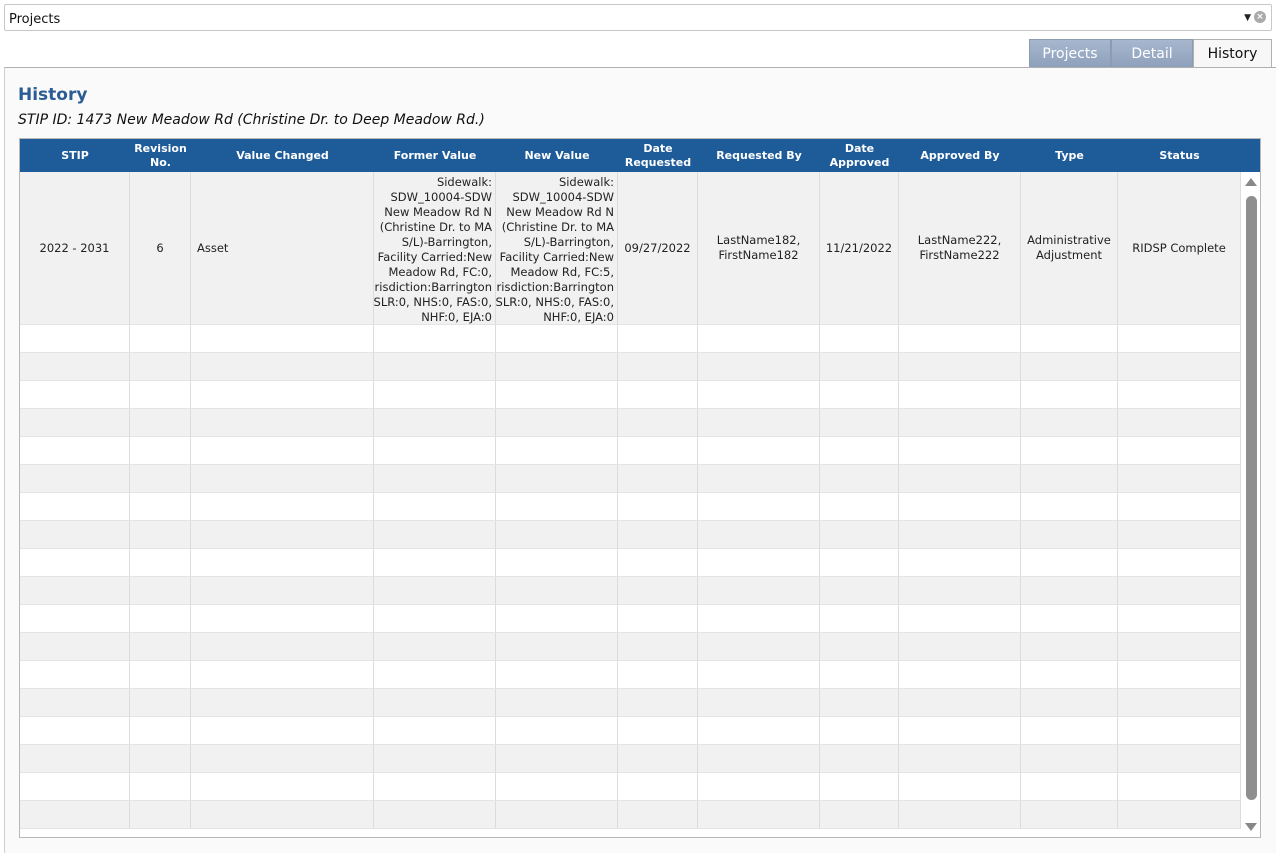  What do you see at coordinates (859, 155) in the screenshot?
I see `column-header-date-approved: Date Approved` at bounding box center [859, 155].